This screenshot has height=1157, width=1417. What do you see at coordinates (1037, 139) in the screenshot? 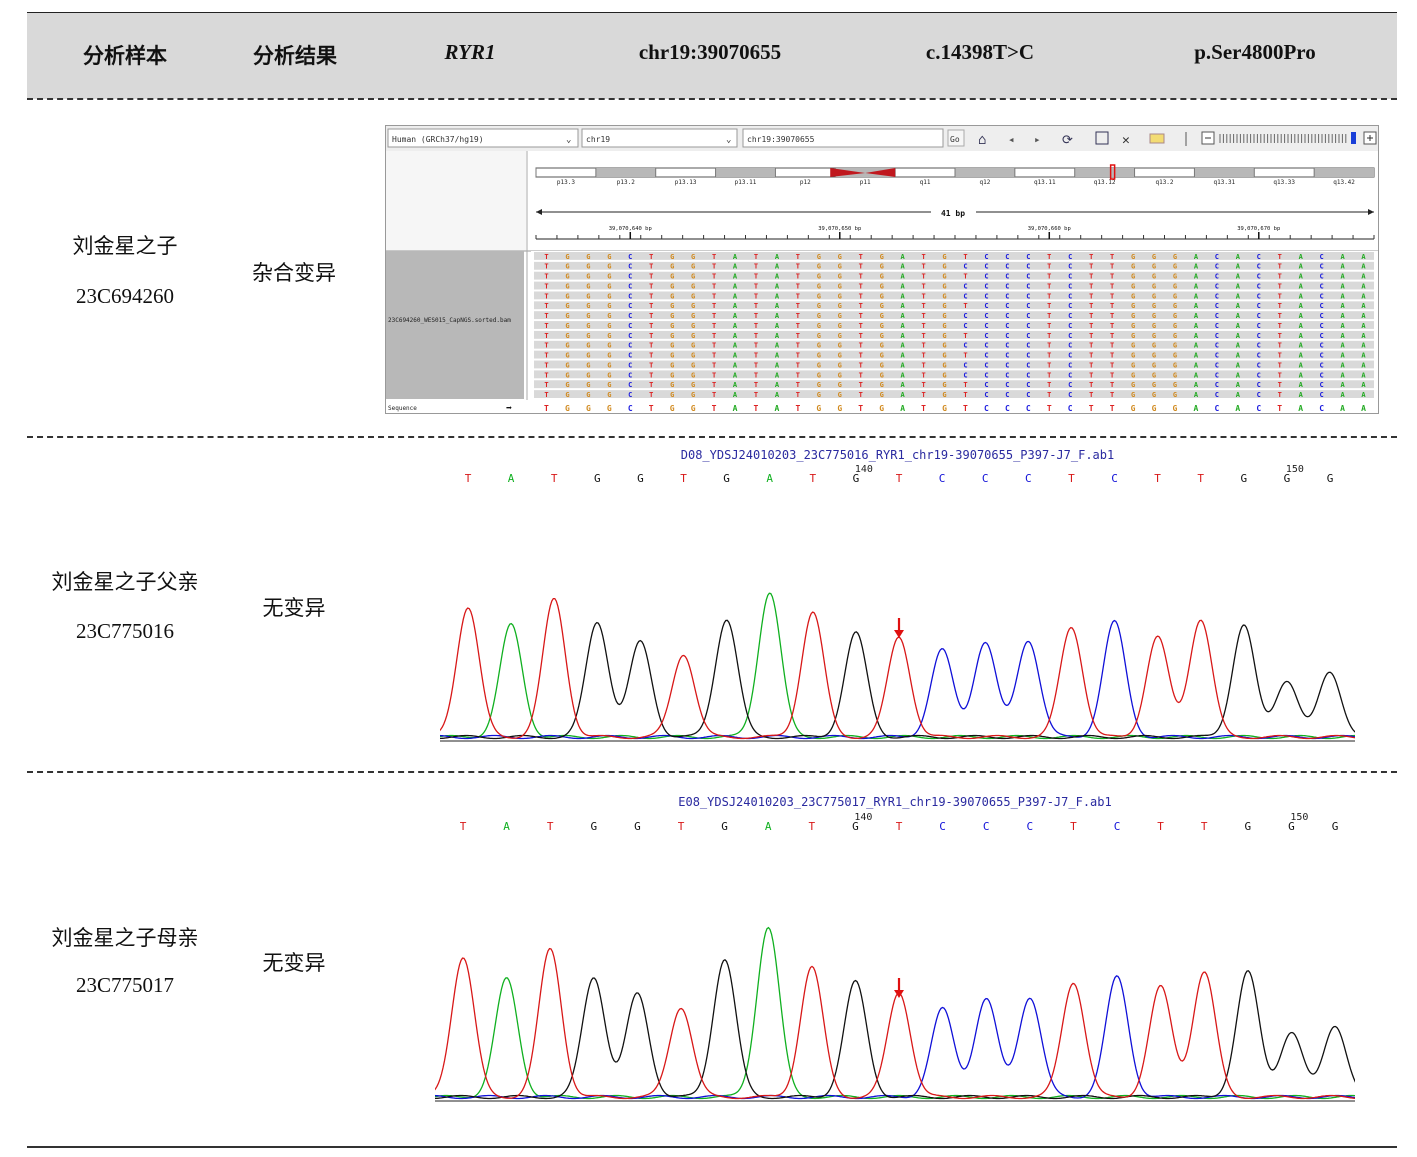
I see `forward-icon: ▸` at bounding box center [1037, 139].